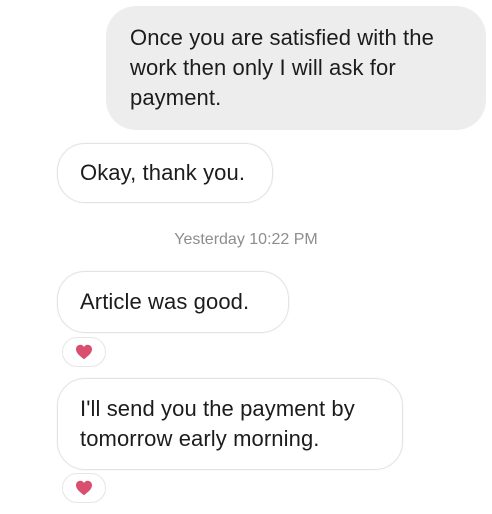 This screenshot has height=514, width=492. Describe the element at coordinates (246, 239) in the screenshot. I see `message-timestamp: Yesterday 10:22 PM` at that location.